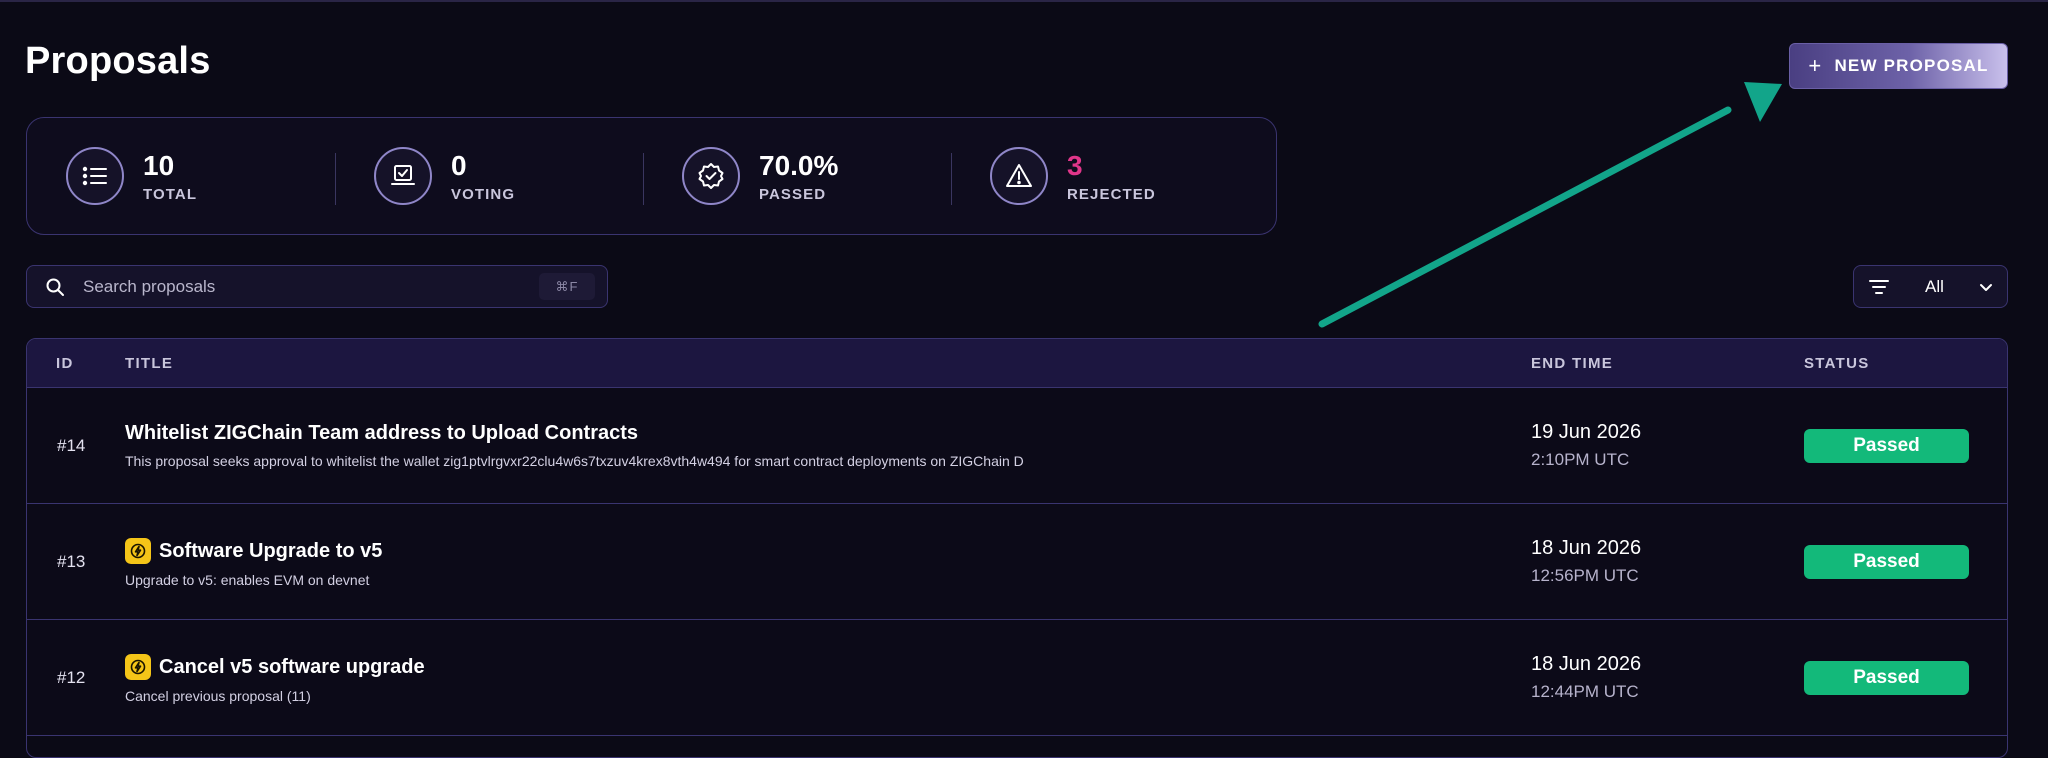  What do you see at coordinates (1585, 575) in the screenshot?
I see `end-time: 12:56PM UTC` at bounding box center [1585, 575].